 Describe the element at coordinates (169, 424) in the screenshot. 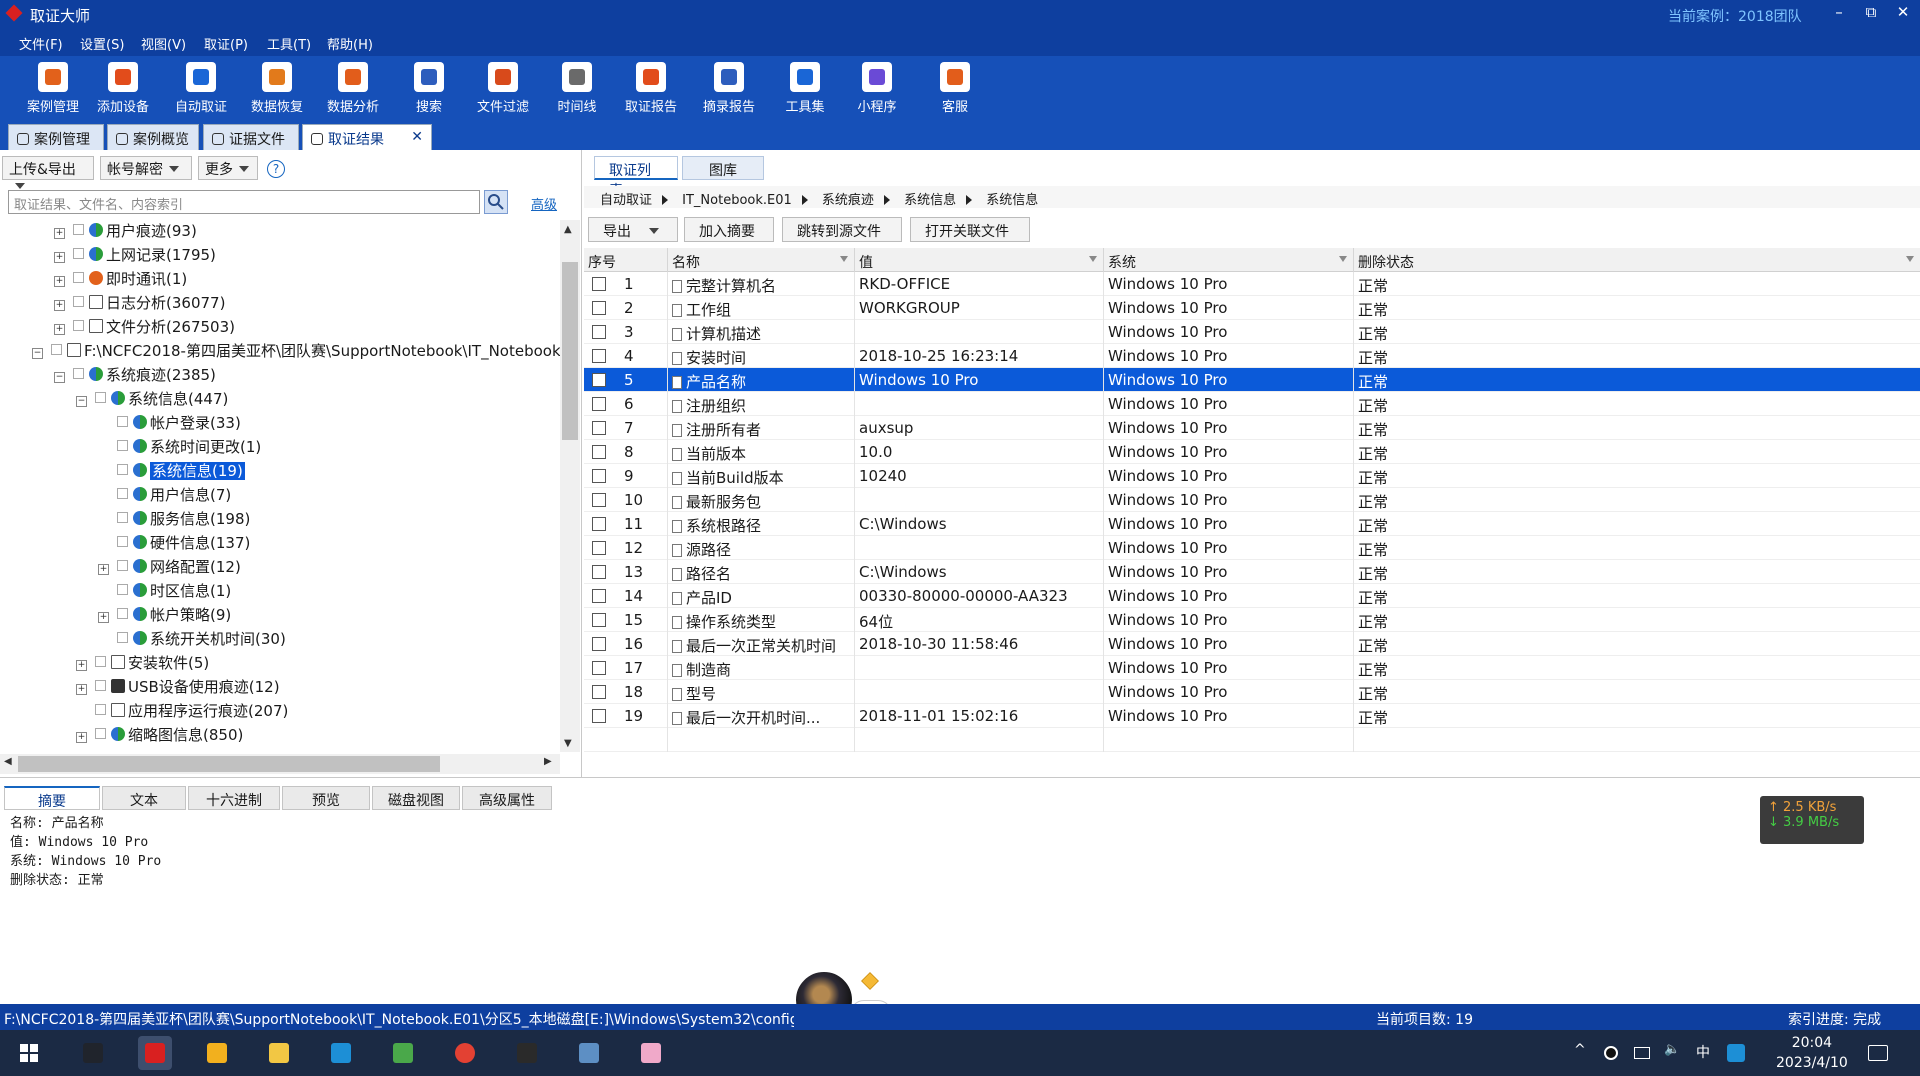

I see `tree-node: 帐户登录(33)` at that location.